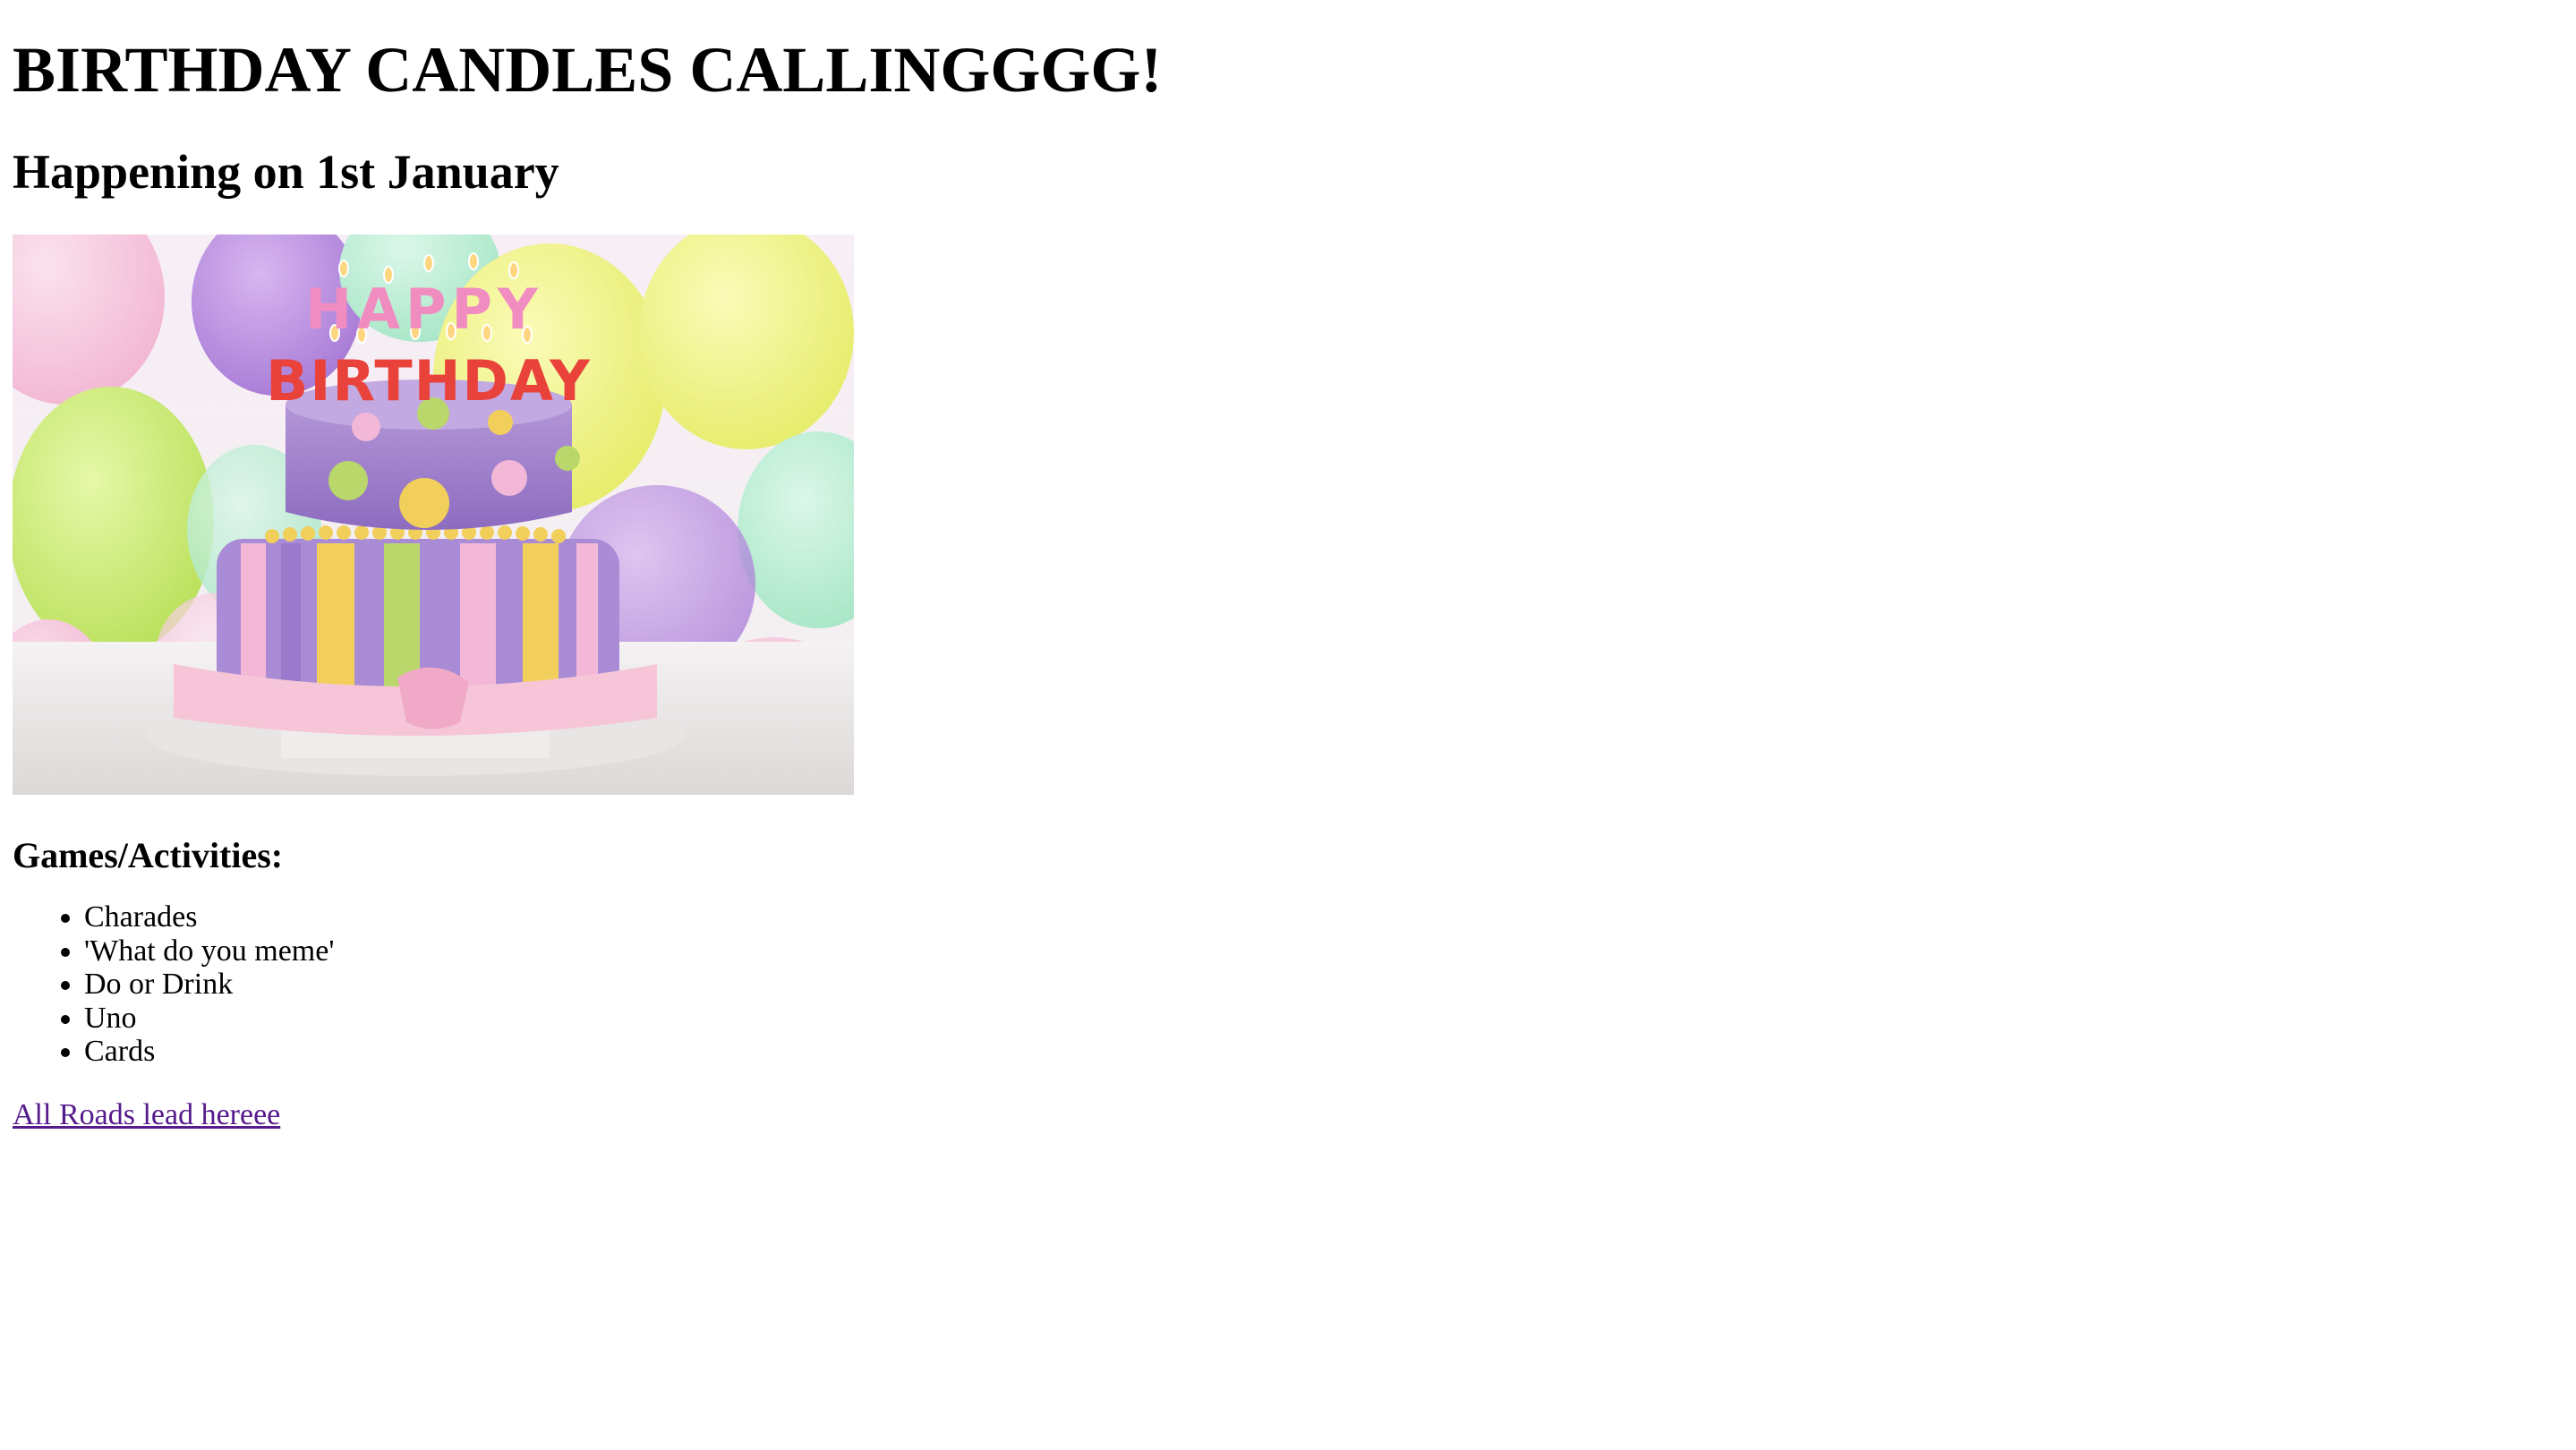 The width and height of the screenshot is (2576, 1450). What do you see at coordinates (148, 855) in the screenshot?
I see `activities-heading: Games/Activities:` at bounding box center [148, 855].